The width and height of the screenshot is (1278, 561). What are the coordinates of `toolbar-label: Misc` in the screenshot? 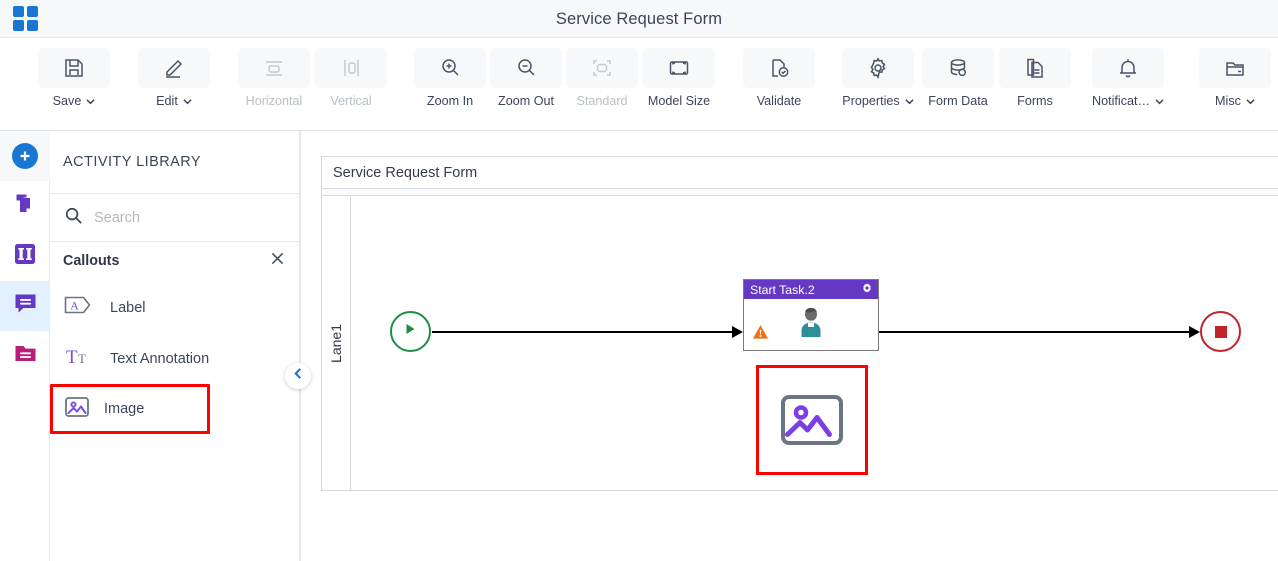 It's located at (1228, 101).